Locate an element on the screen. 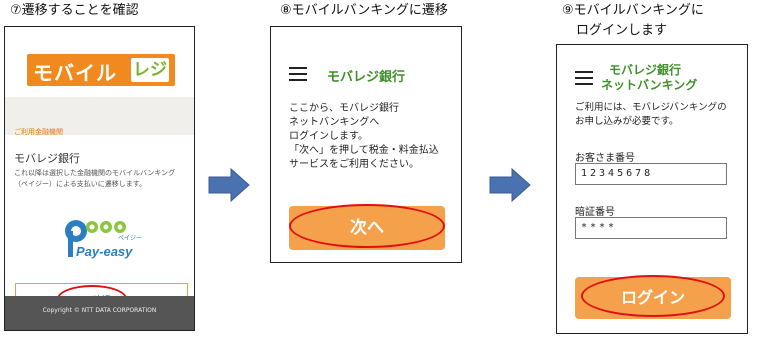  step7-caption: ⑦遷移することを確認 is located at coordinates (74, 10).